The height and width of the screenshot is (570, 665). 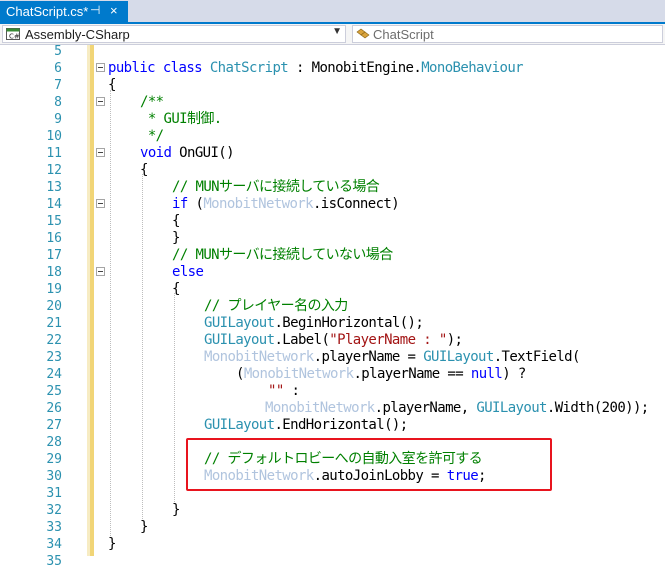 What do you see at coordinates (54, 204) in the screenshot?
I see `line-number: 14` at bounding box center [54, 204].